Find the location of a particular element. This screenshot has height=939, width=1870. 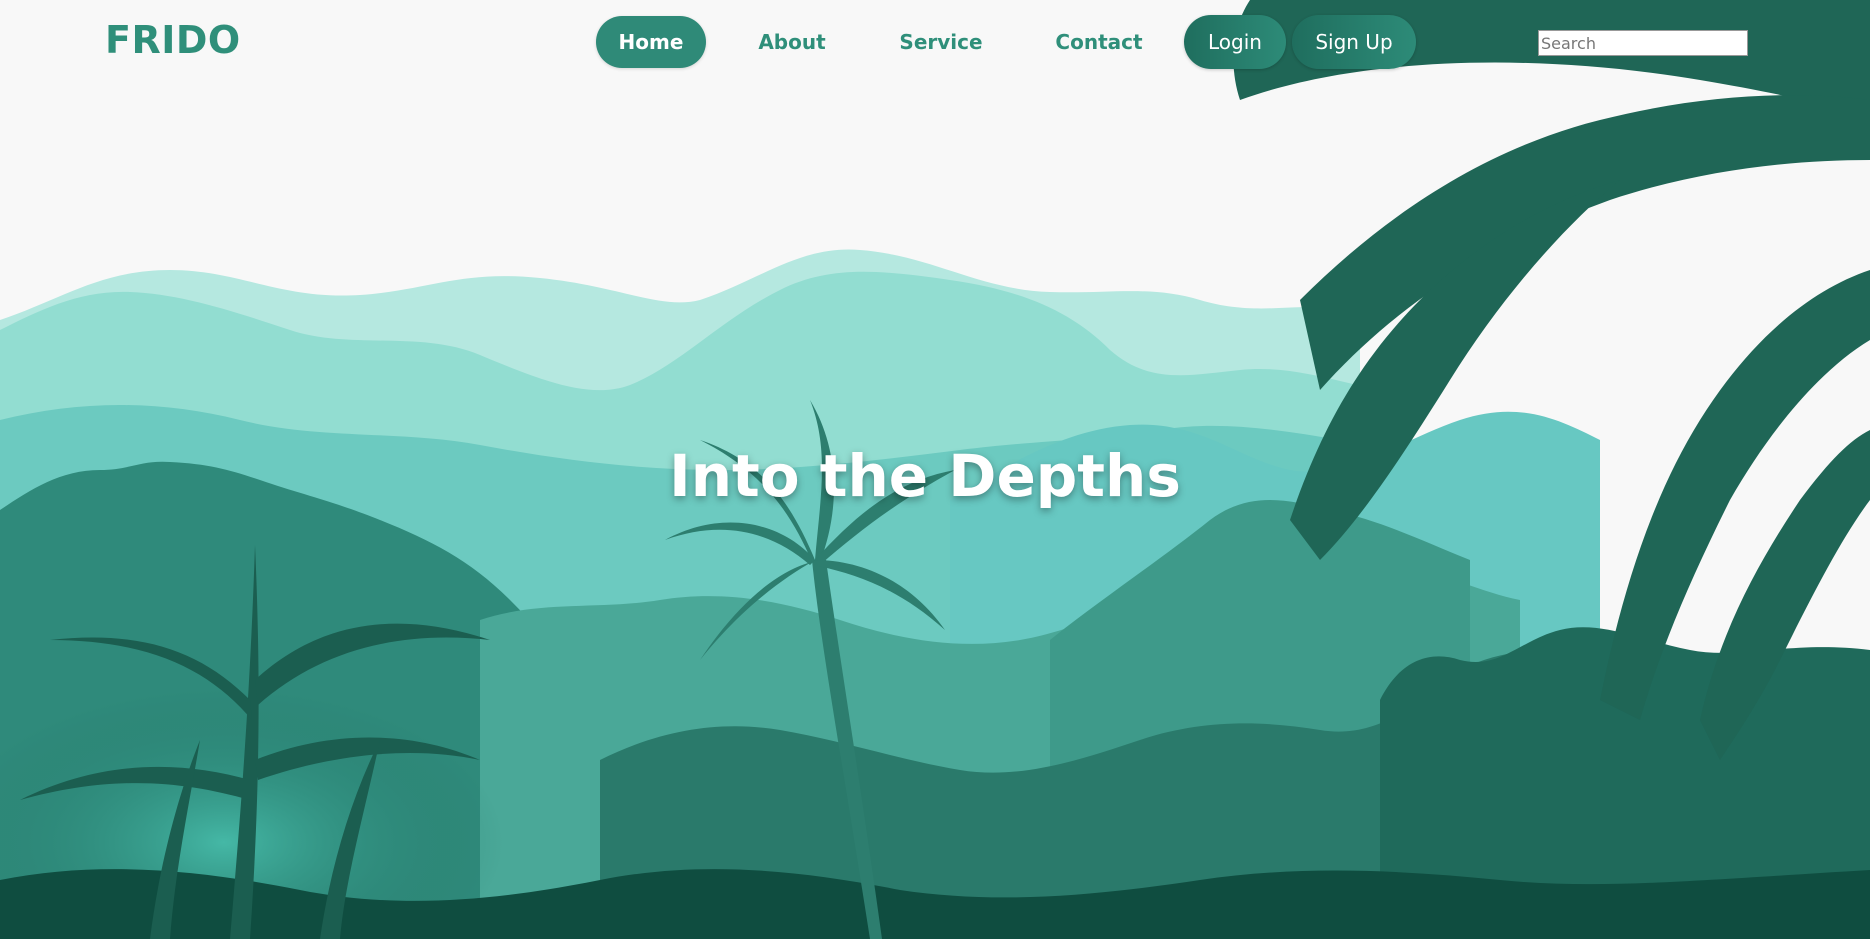

nav-link-service: Service is located at coordinates (941, 42).